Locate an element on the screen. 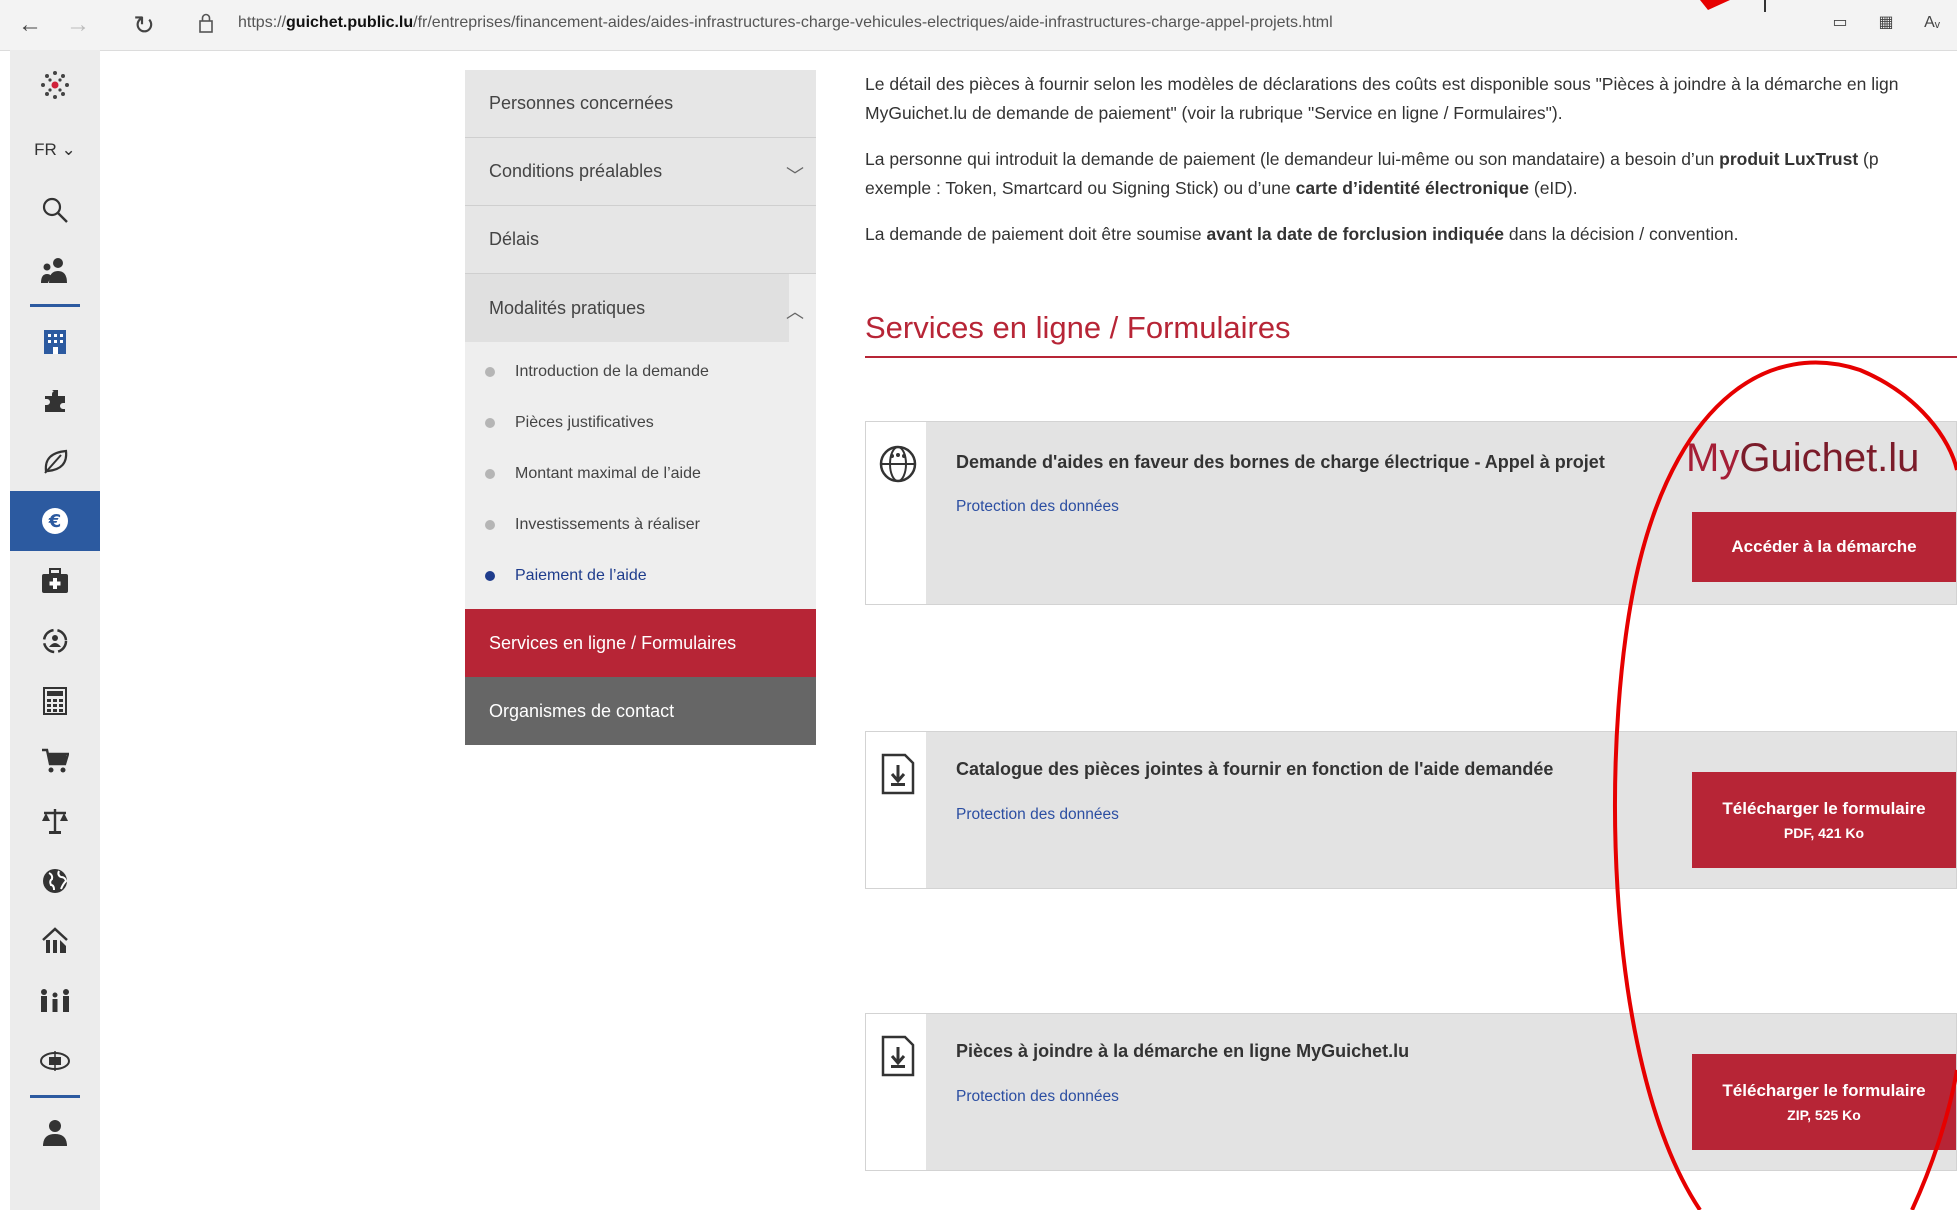 The width and height of the screenshot is (1957, 1210). justice-scale-icon is located at coordinates (55, 821).